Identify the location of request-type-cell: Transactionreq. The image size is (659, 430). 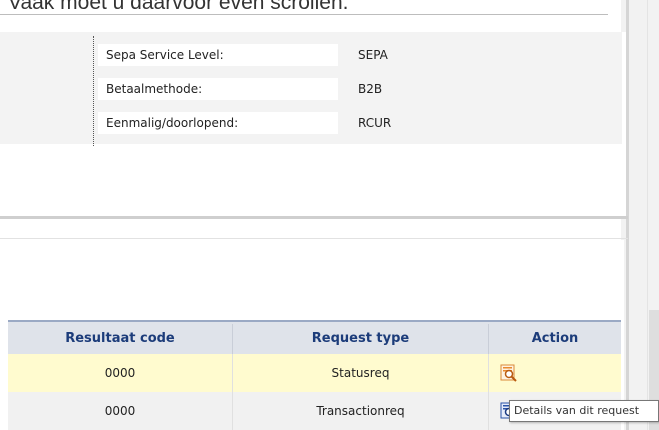
(360, 411).